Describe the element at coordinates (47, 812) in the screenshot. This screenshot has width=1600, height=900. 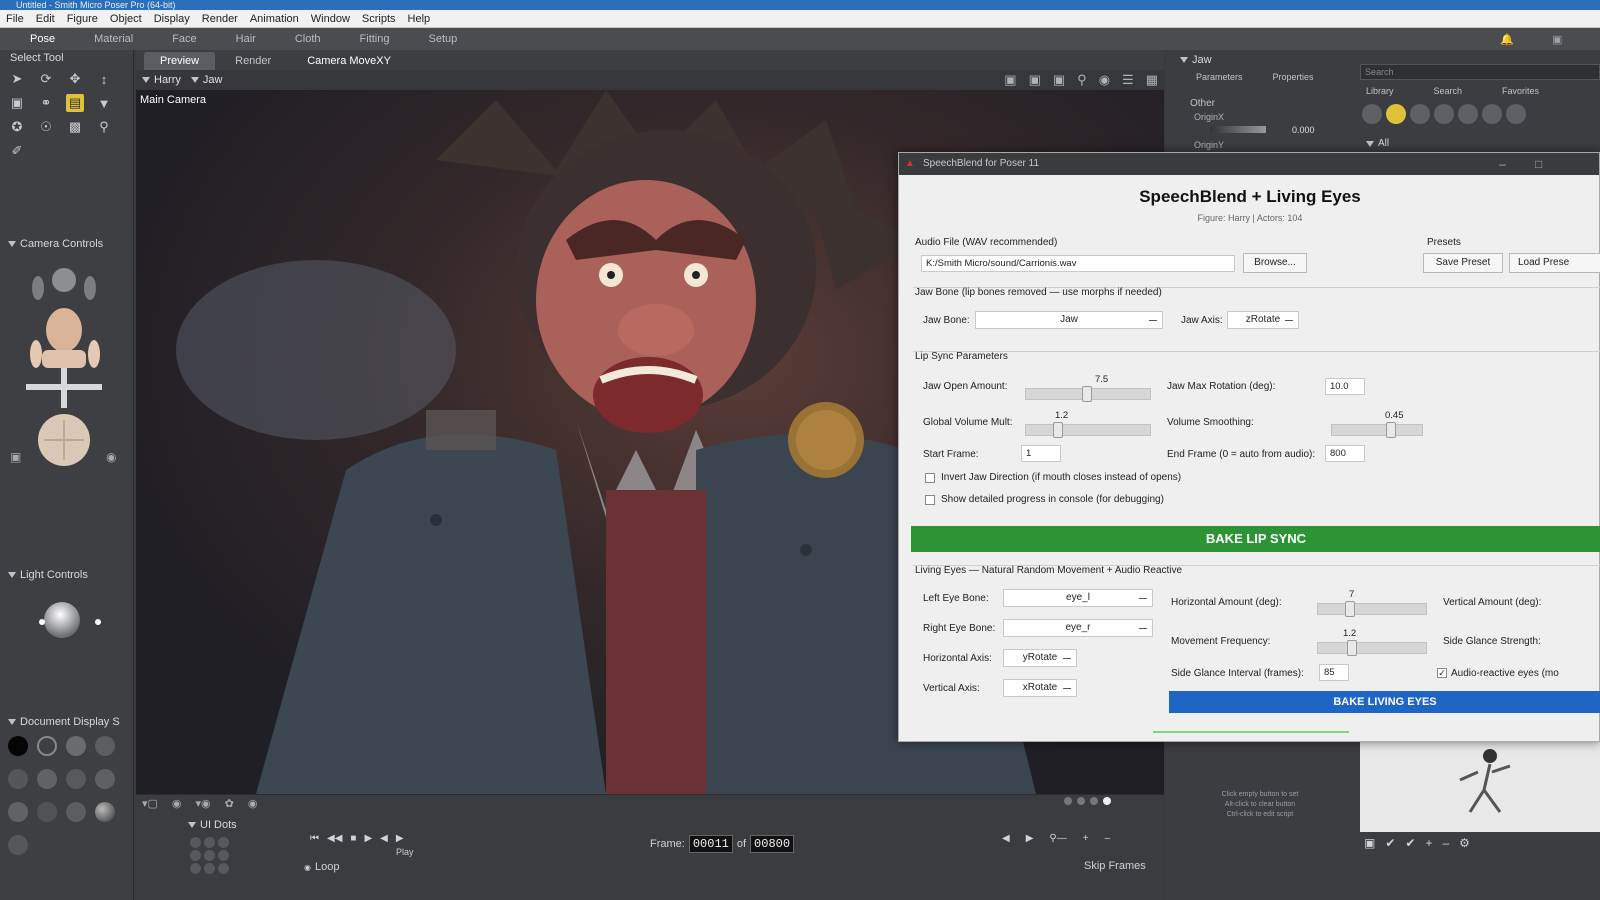
I see `smooth-shaded-style-icon` at that location.